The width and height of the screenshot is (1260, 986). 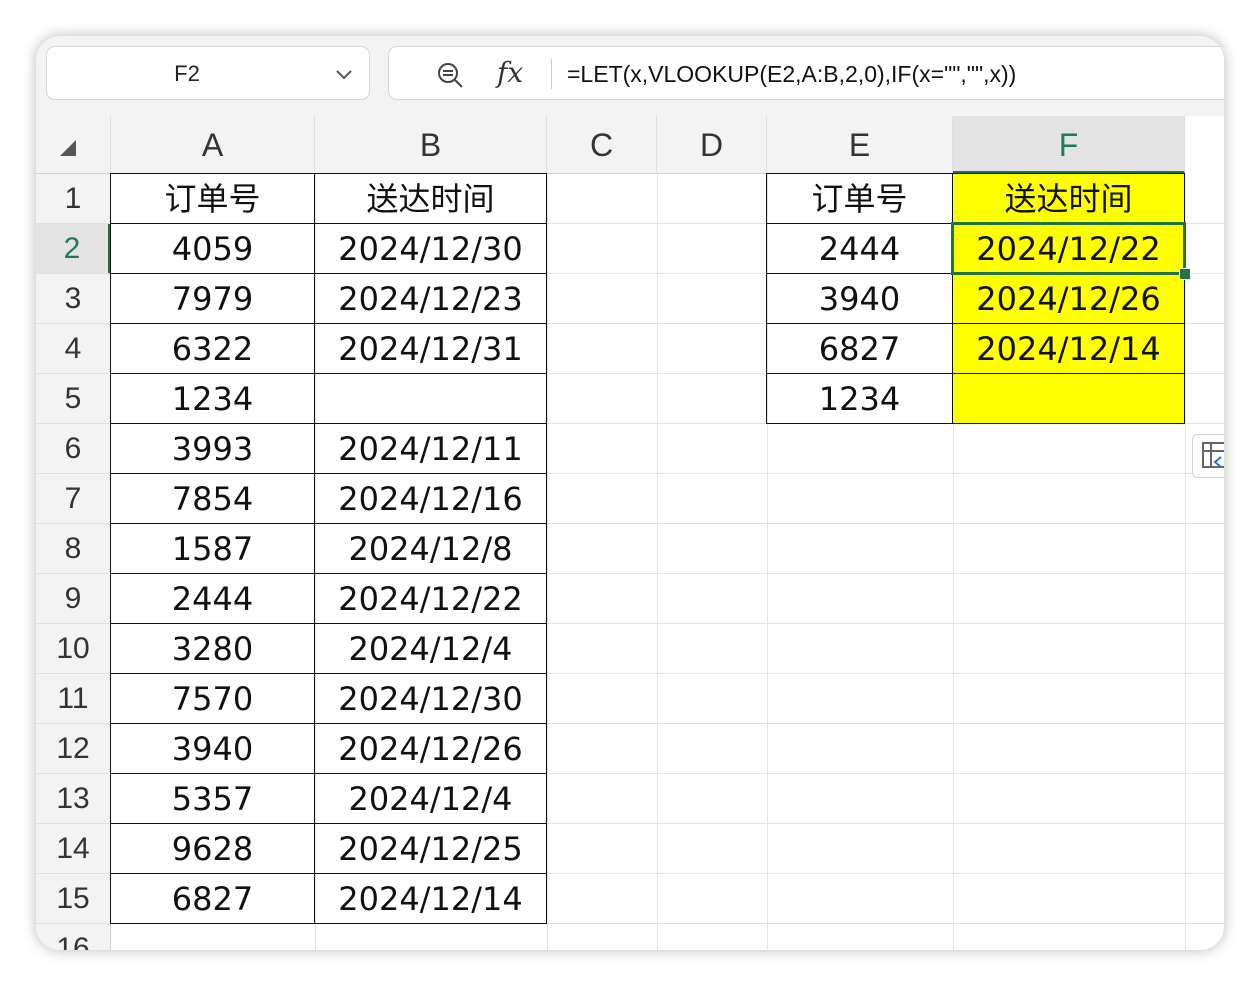 I want to click on row-header-6: 6, so click(x=73, y=449).